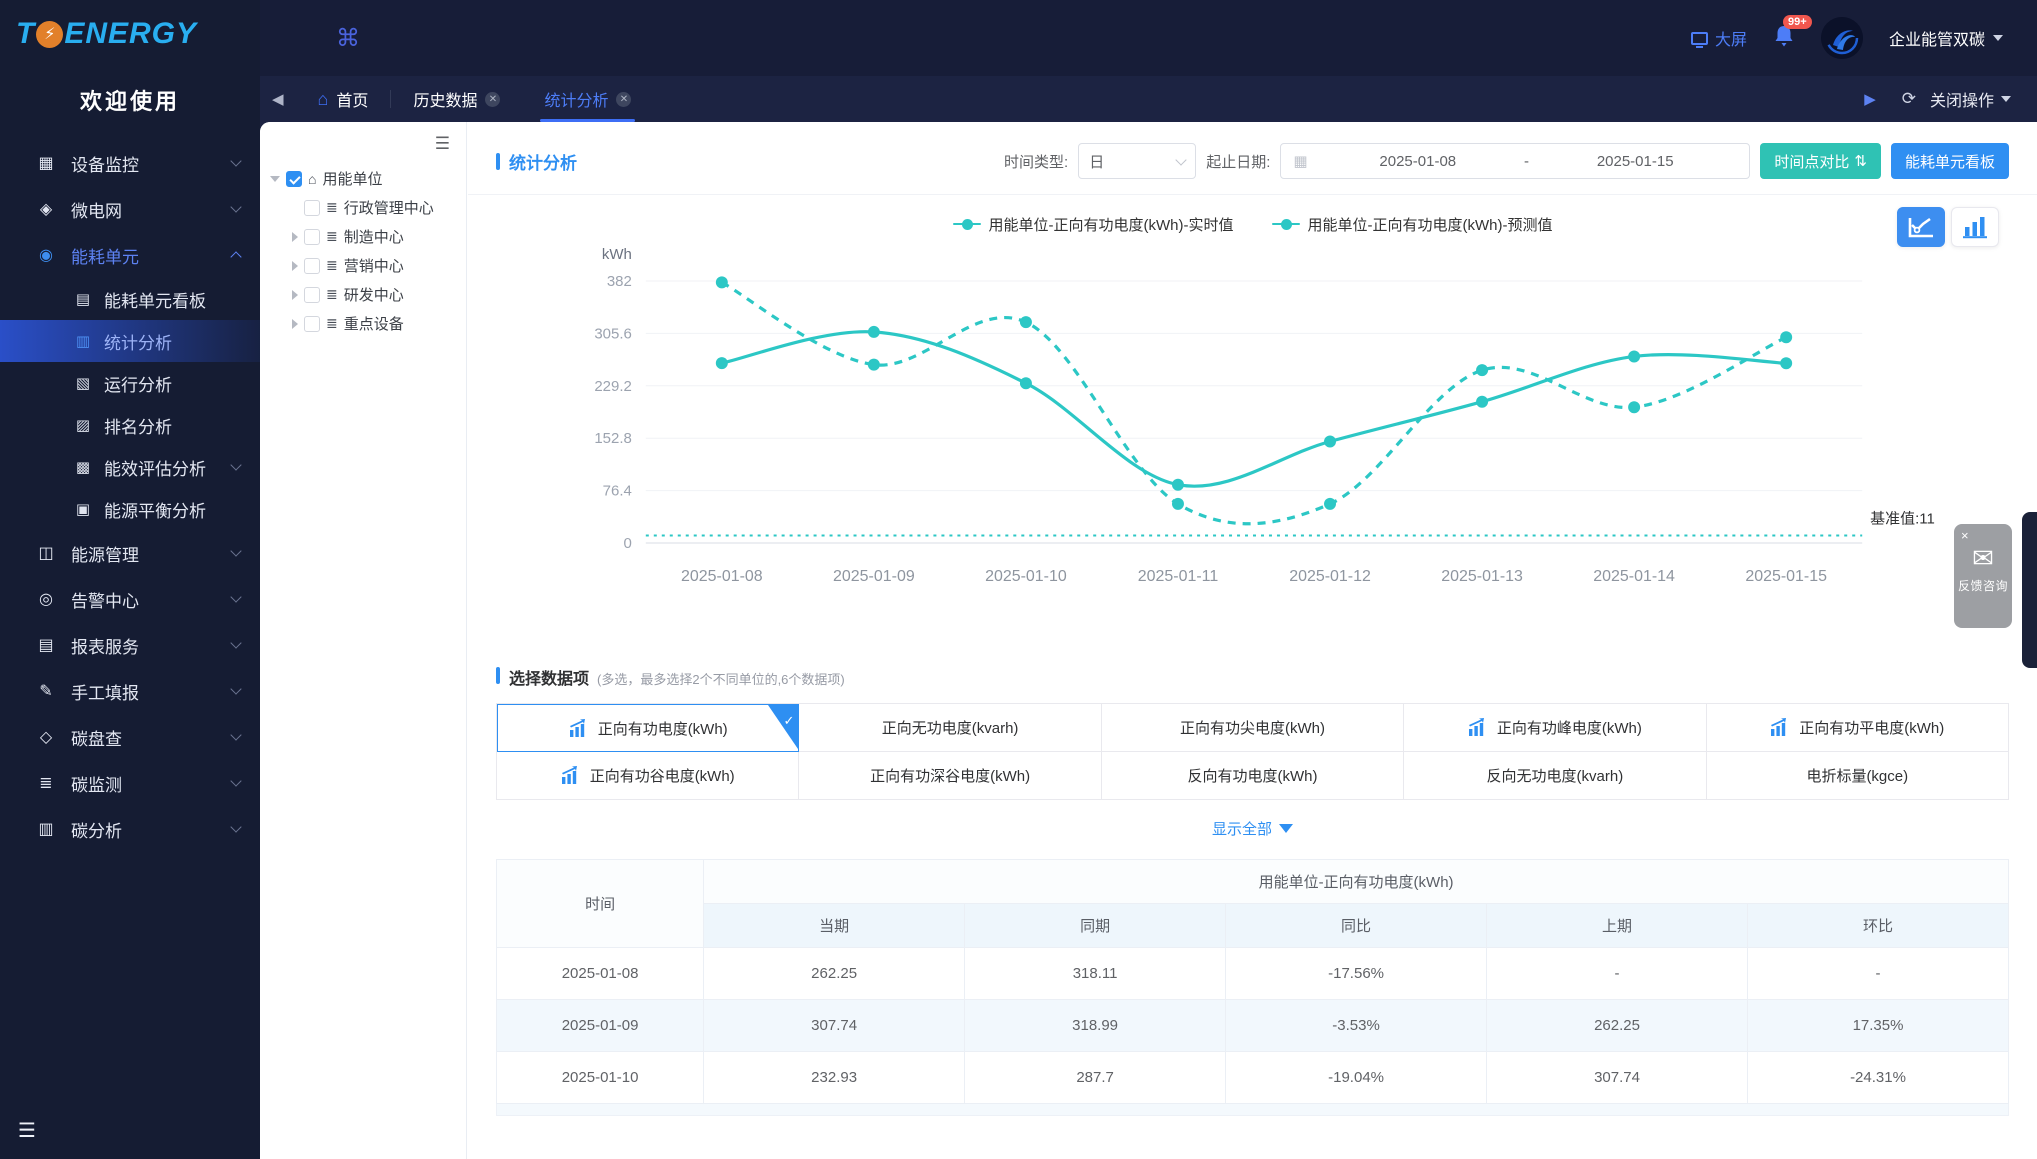 This screenshot has height=1159, width=2037. What do you see at coordinates (456, 99) in the screenshot?
I see `tab-history-data: 历史数据 ✕` at bounding box center [456, 99].